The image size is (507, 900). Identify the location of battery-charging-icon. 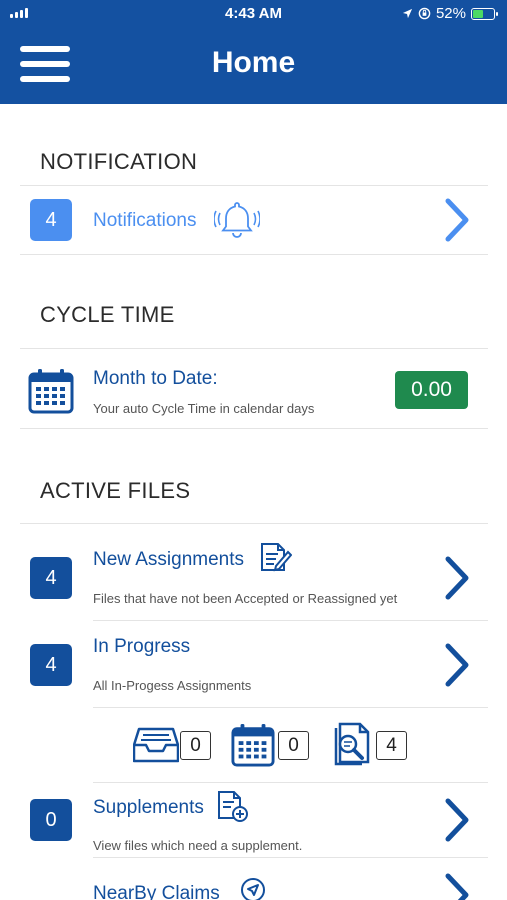
(484, 13).